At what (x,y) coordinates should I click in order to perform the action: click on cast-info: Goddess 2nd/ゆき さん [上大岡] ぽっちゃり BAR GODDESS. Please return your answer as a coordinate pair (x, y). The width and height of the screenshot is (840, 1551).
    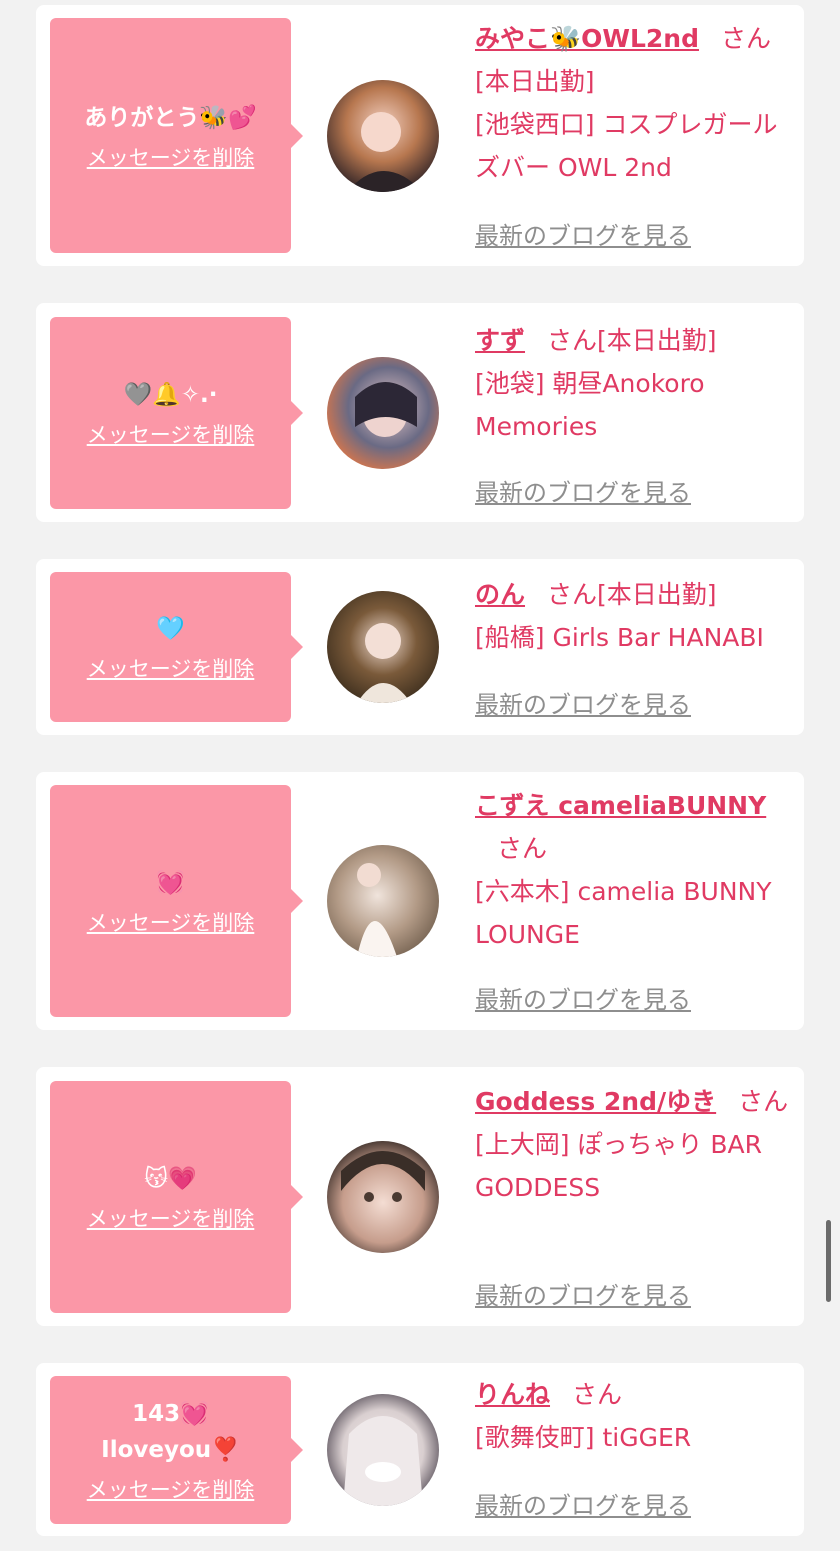
    Looking at the image, I should click on (635, 1144).